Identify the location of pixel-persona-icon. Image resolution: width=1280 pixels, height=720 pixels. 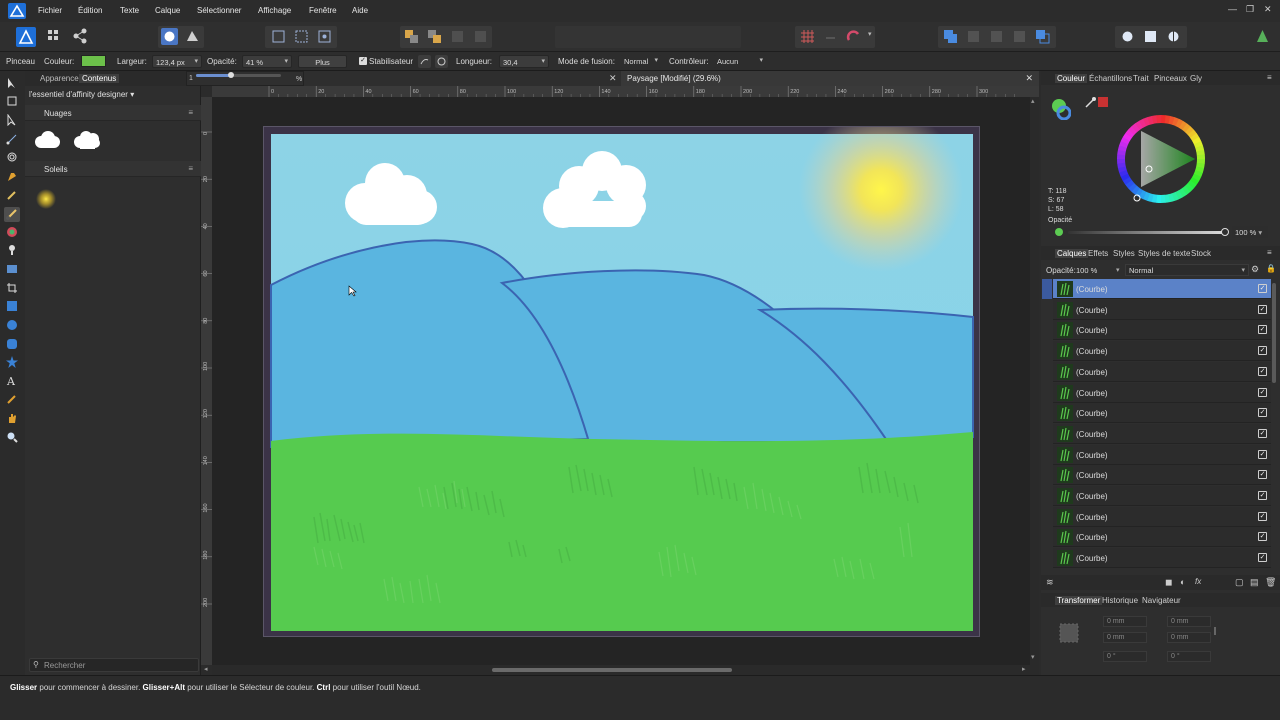
(54, 36).